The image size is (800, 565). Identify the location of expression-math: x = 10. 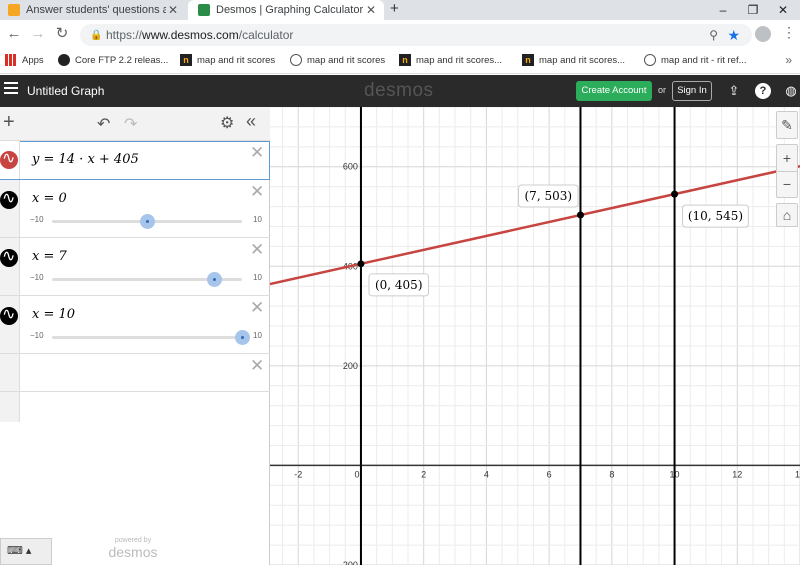
(53, 314).